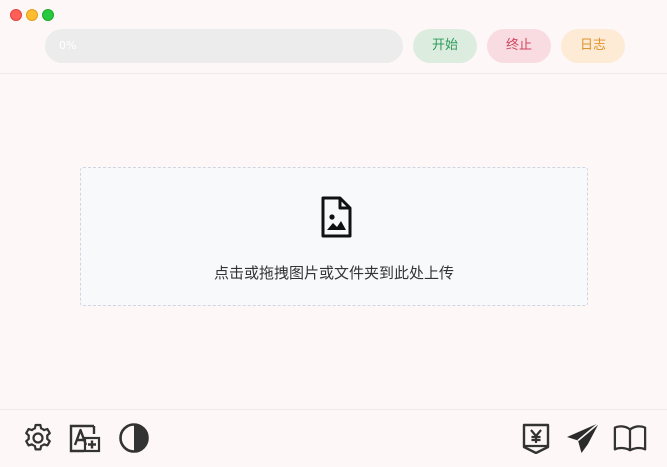 The image size is (667, 467). Describe the element at coordinates (224, 46) in the screenshot. I see `progress-bar: 0%` at that location.